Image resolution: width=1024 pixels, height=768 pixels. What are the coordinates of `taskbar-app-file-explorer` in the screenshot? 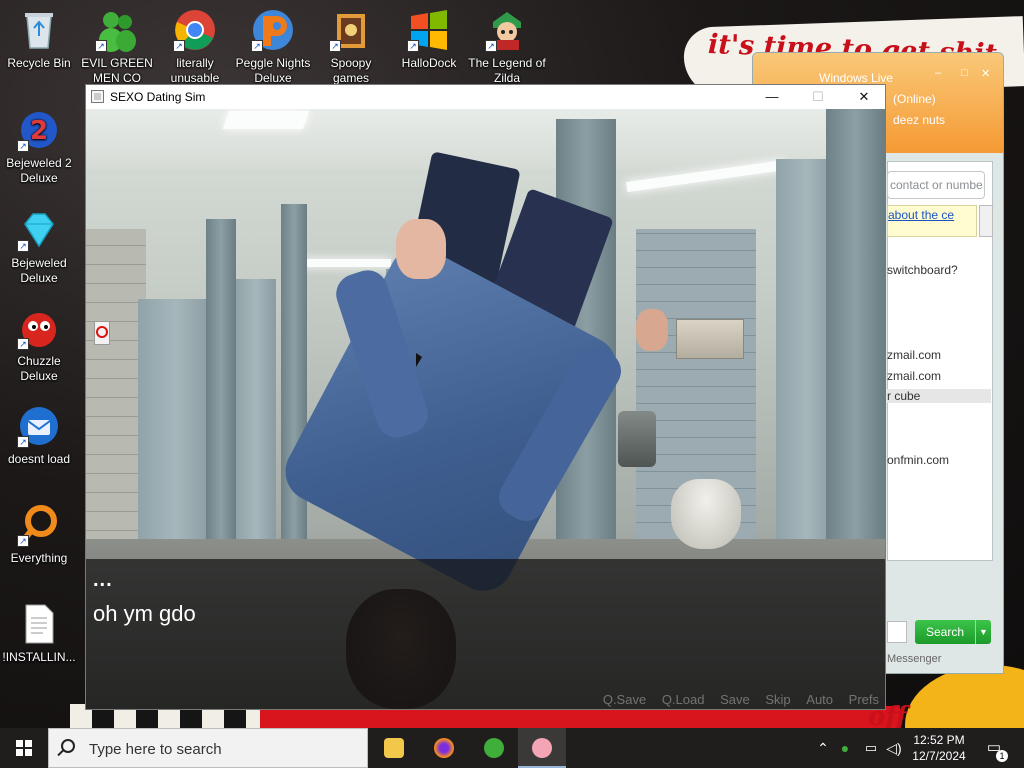 It's located at (394, 748).